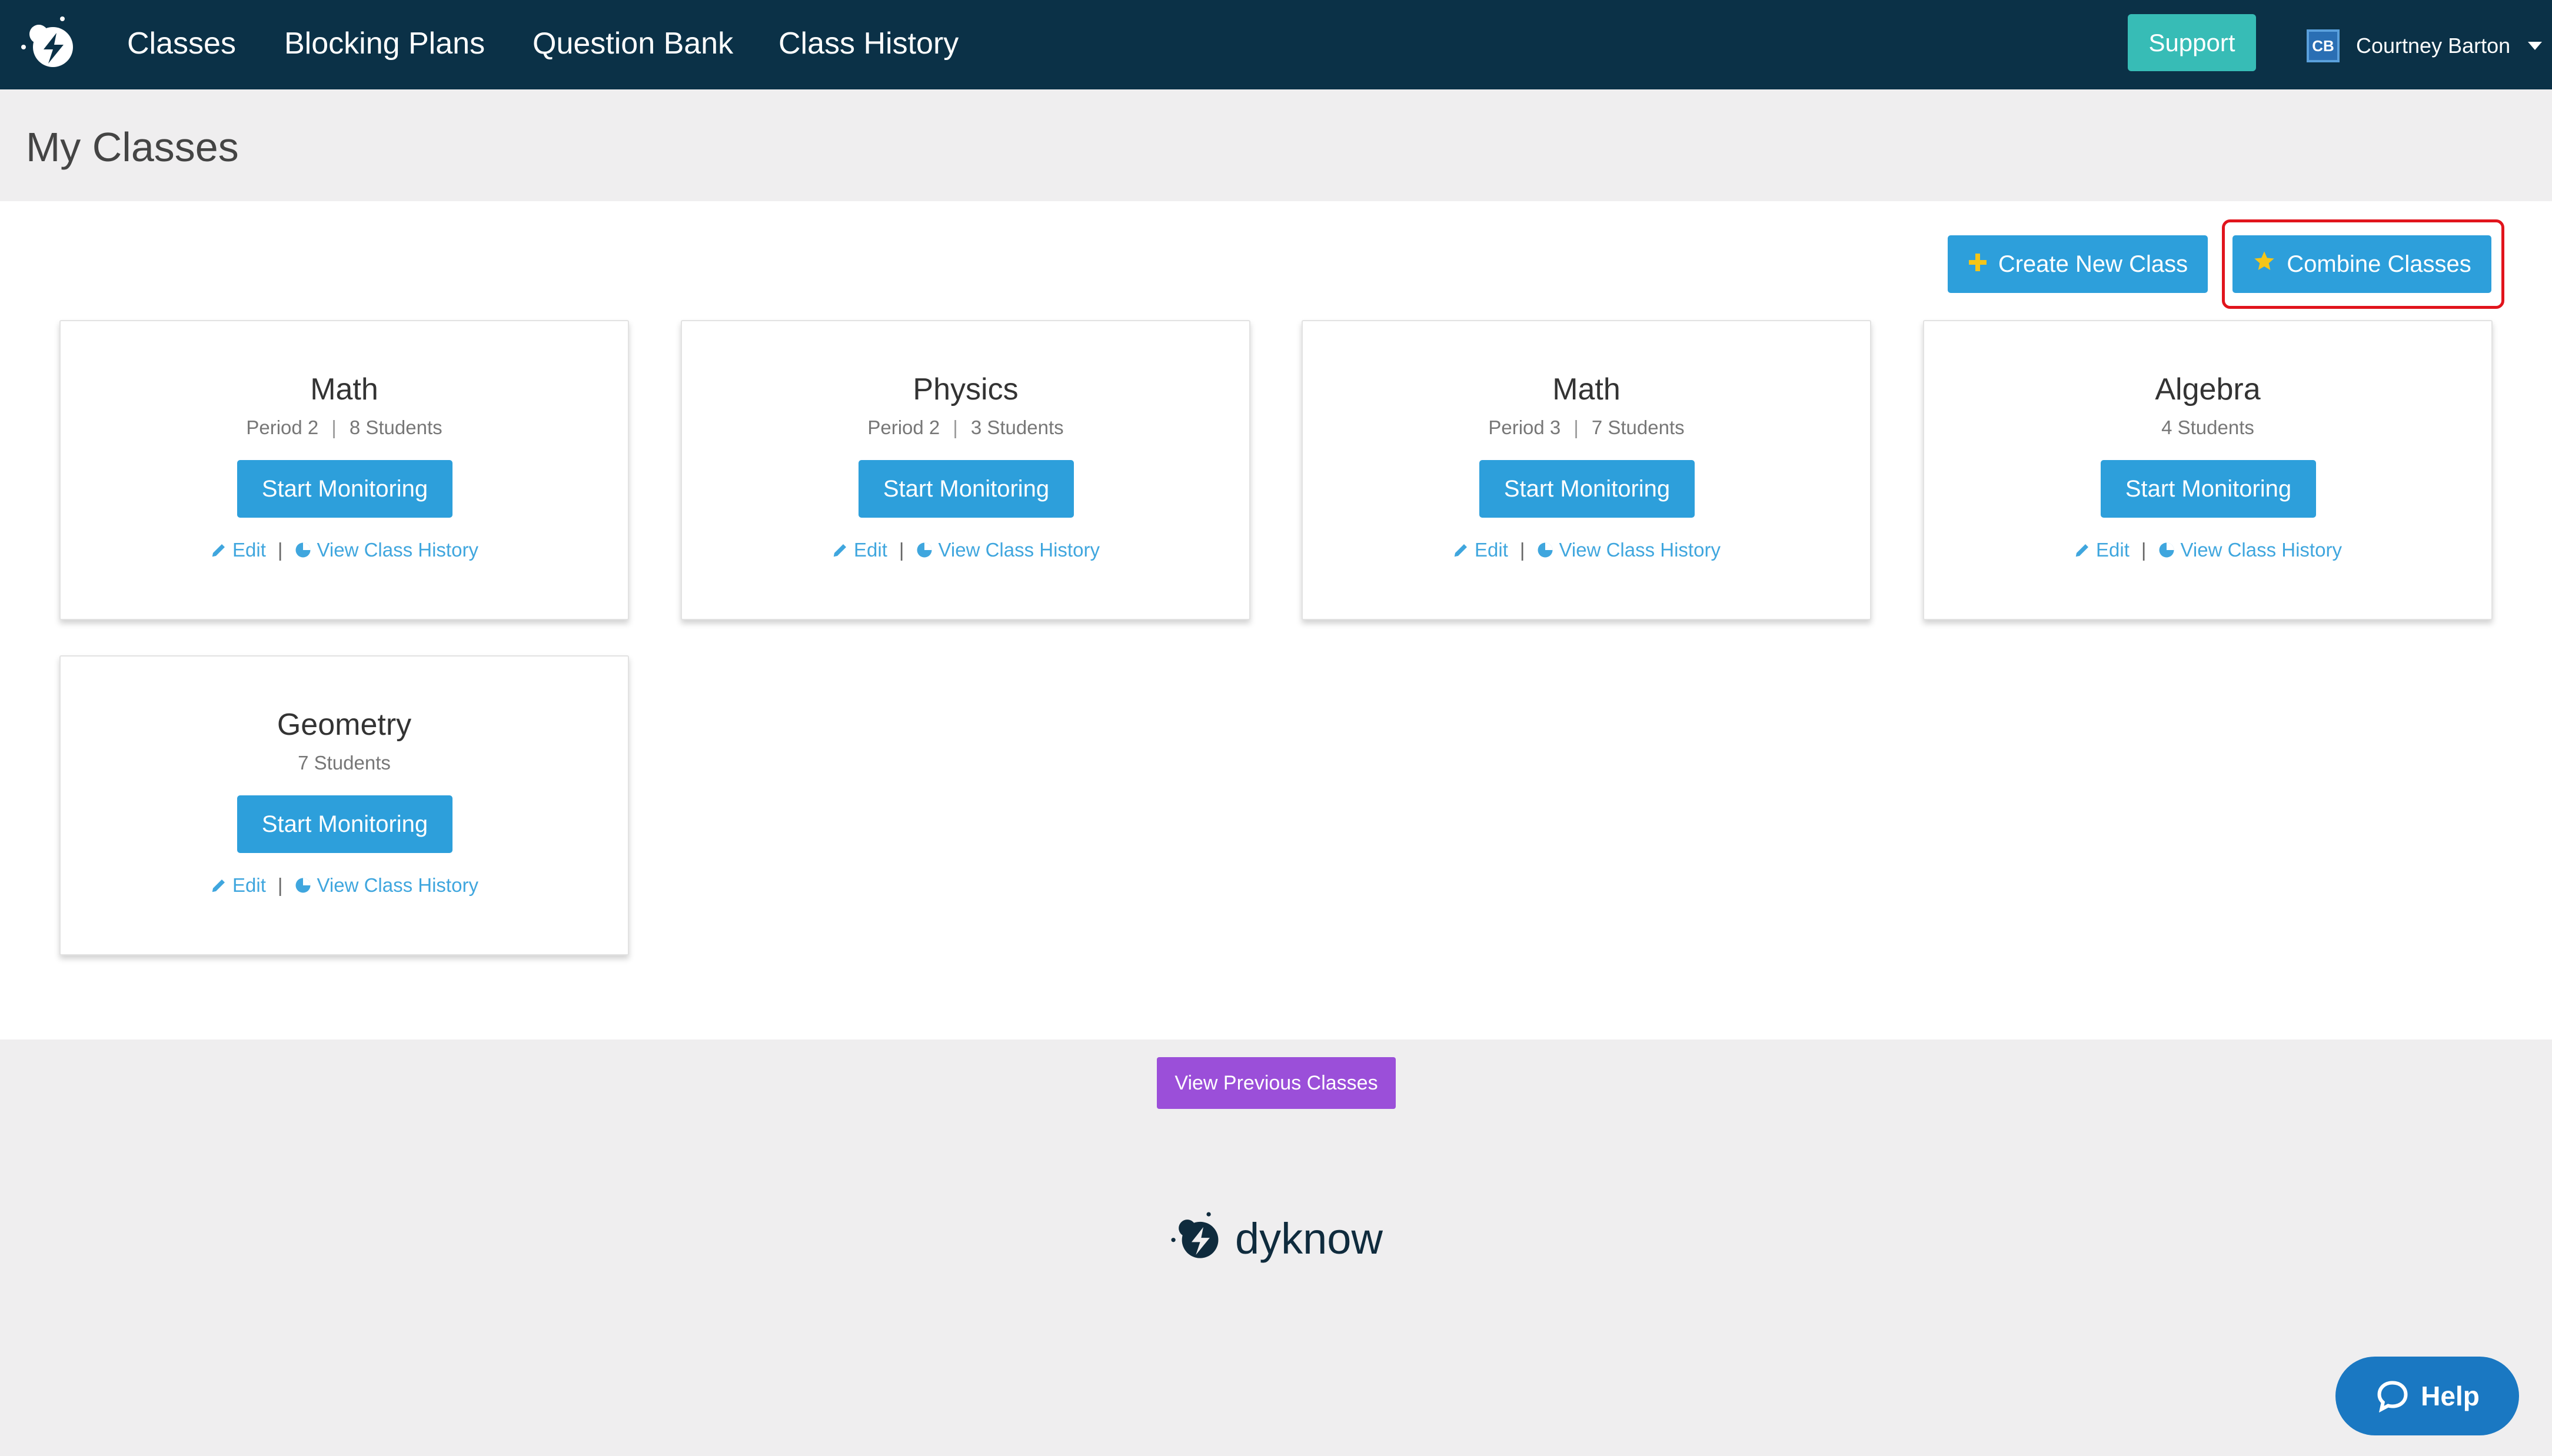 This screenshot has height=1456, width=2552. Describe the element at coordinates (1017, 427) in the screenshot. I see `class-students: 3 Students` at that location.